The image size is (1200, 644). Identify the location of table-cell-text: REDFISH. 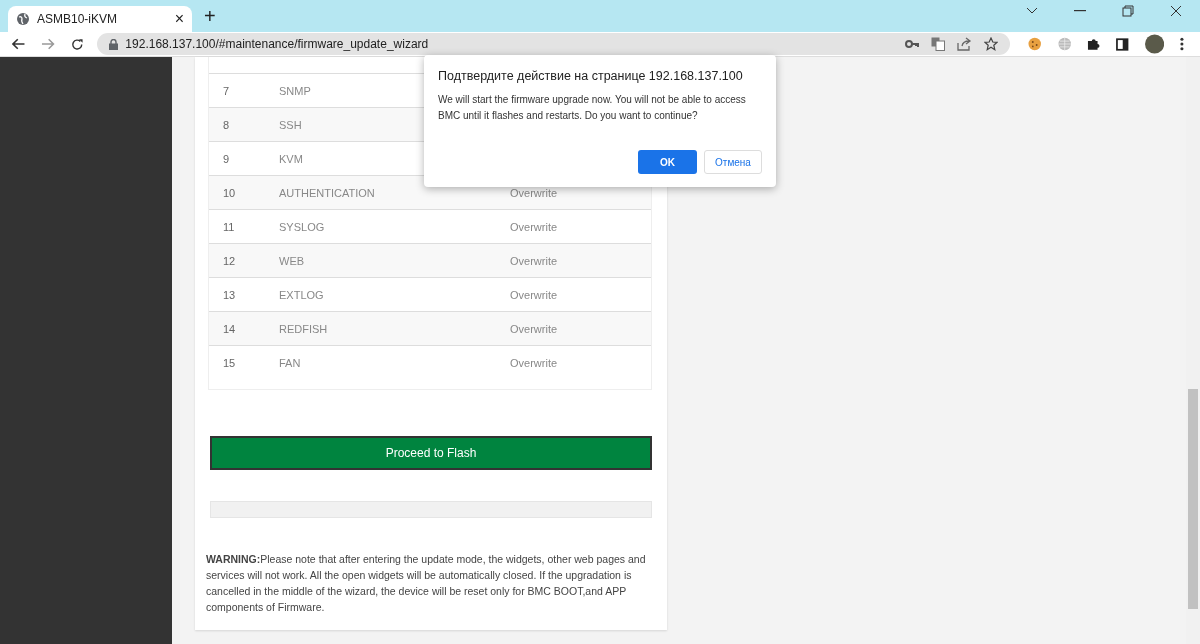
(304, 328).